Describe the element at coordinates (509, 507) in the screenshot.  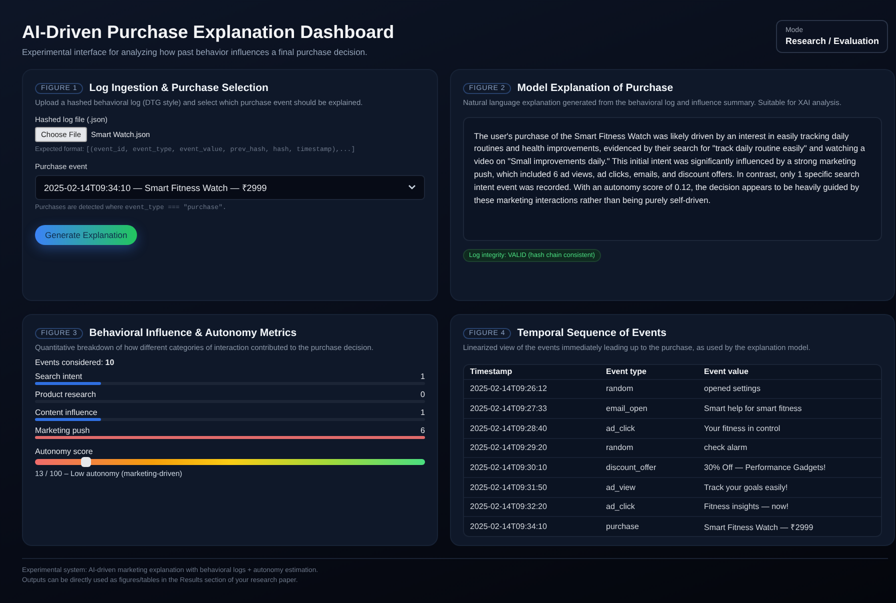
I see `table-cell-text: 2025-02-14T09:32:20` at that location.